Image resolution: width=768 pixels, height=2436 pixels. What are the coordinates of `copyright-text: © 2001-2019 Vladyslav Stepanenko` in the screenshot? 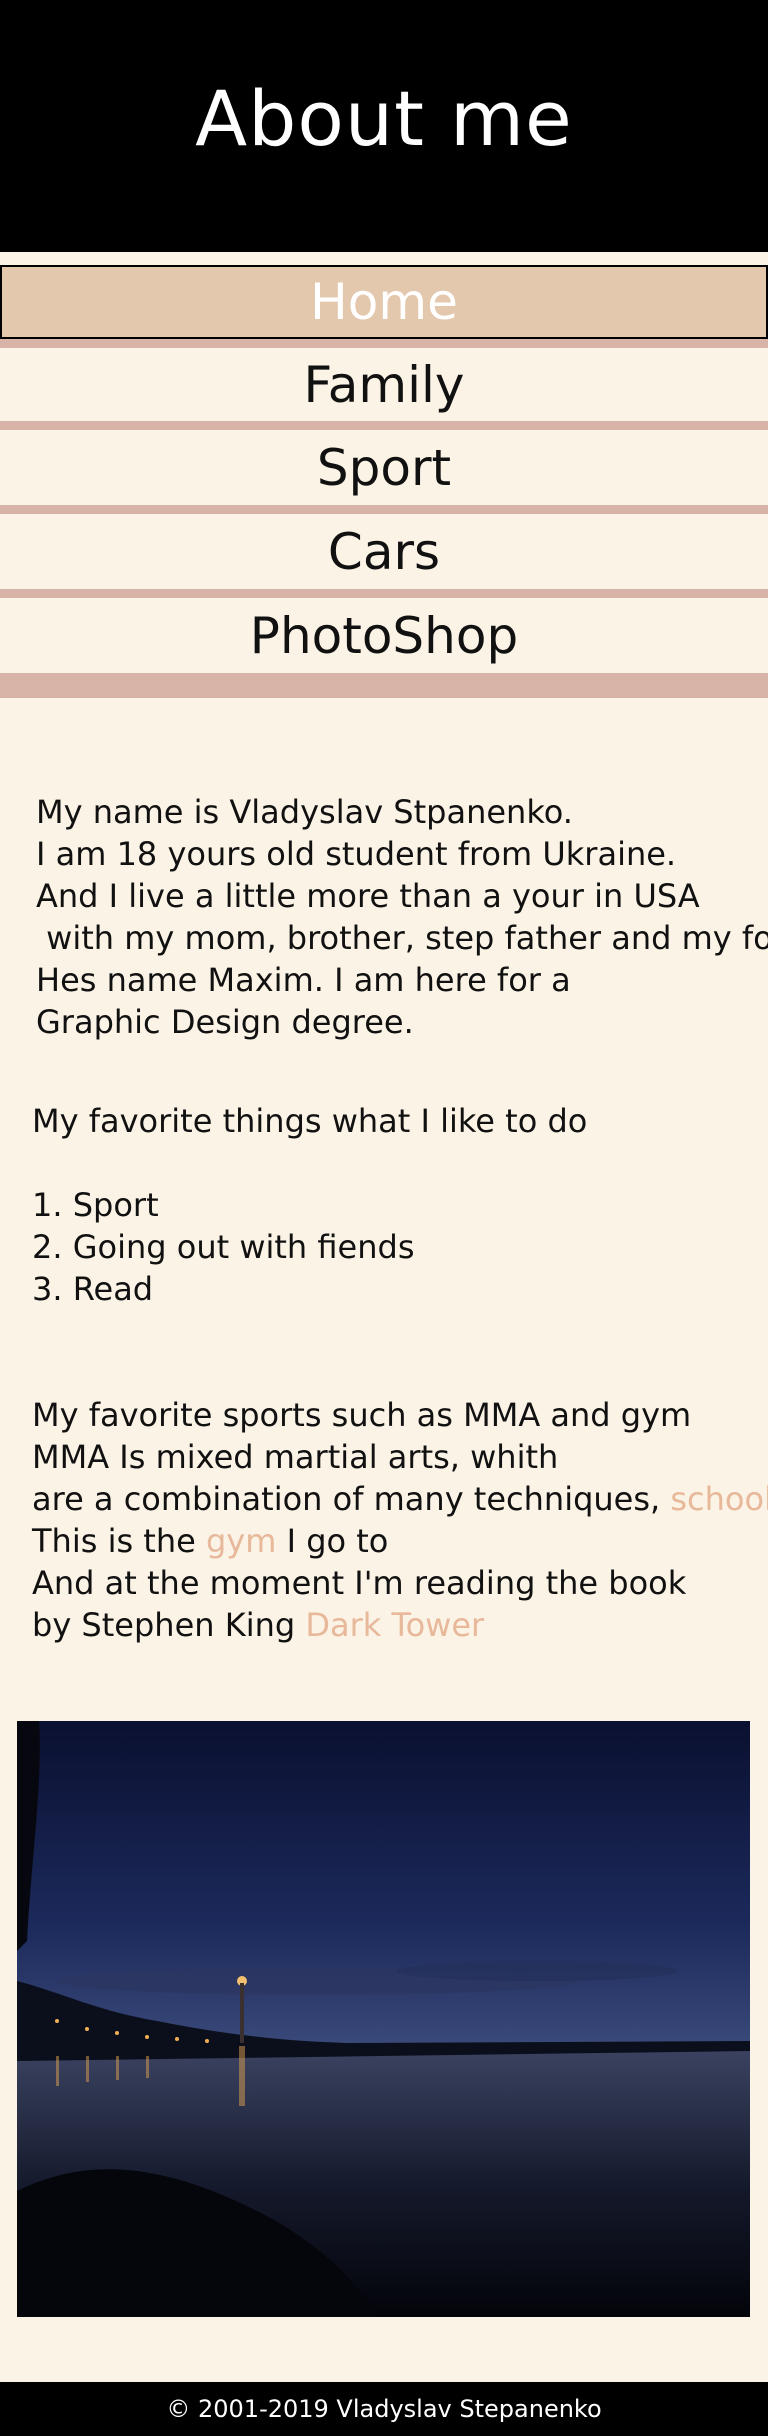 It's located at (384, 2409).